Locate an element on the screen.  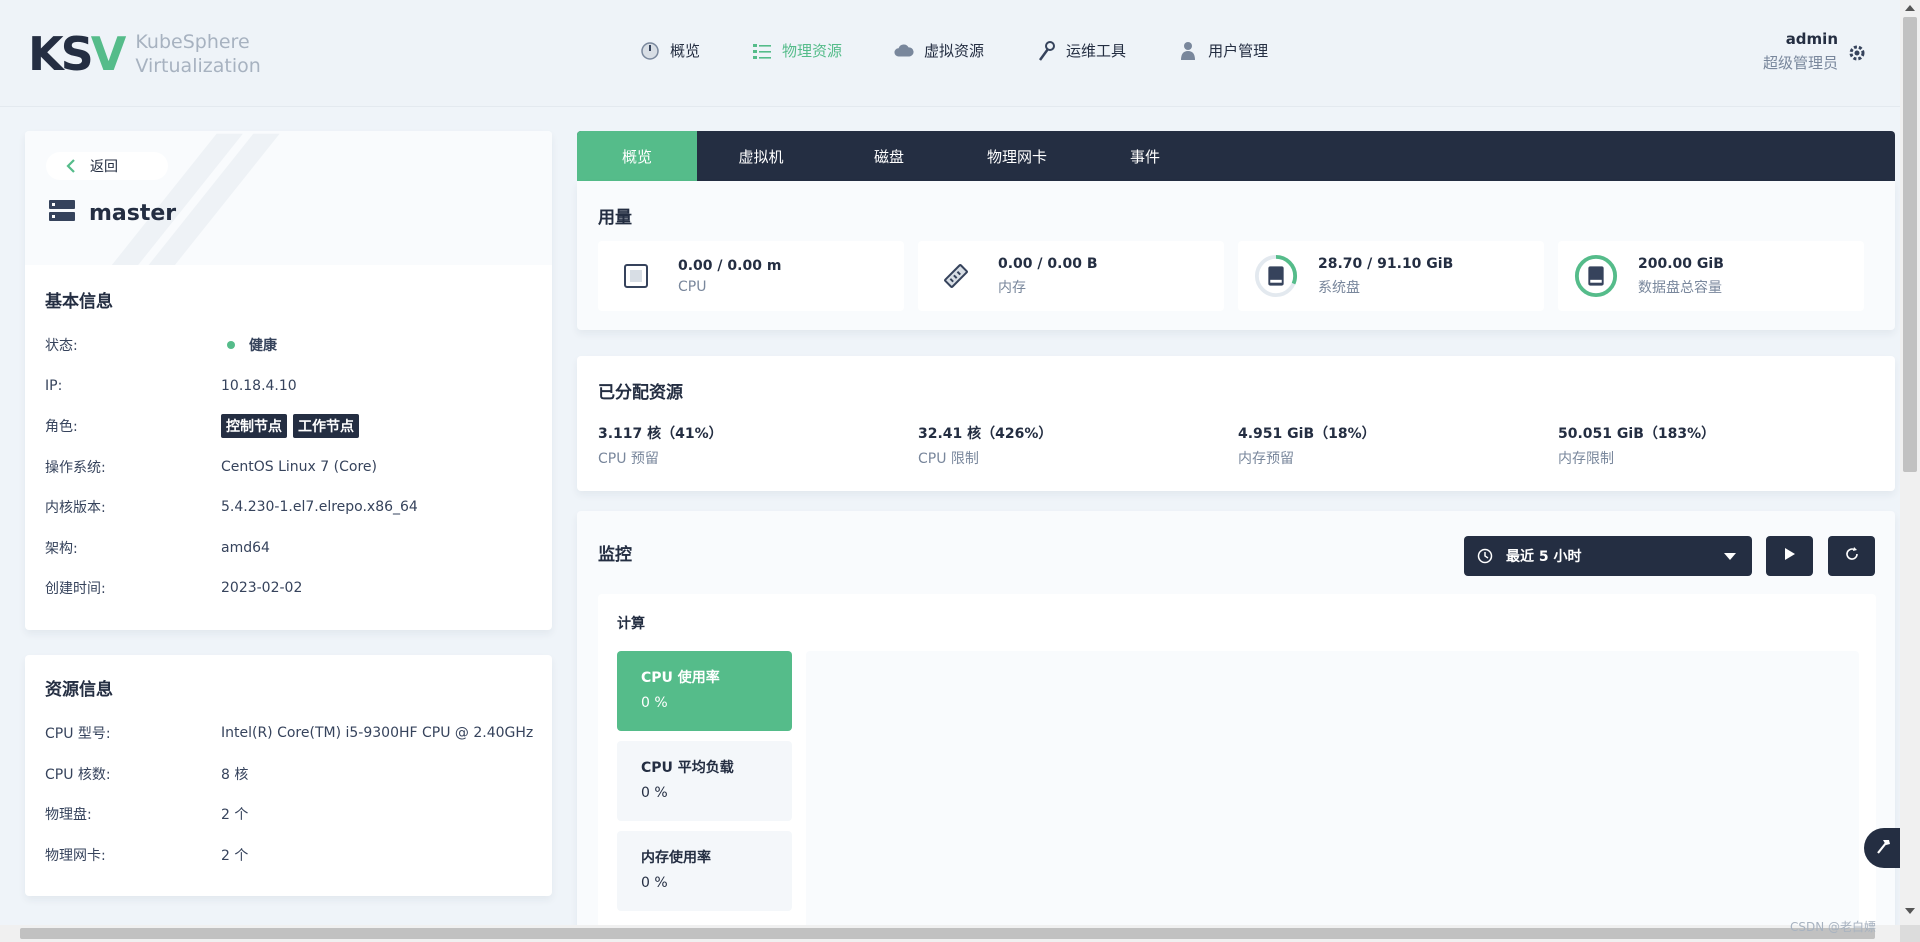
alloc-label-memory-limit: 内存限制 is located at coordinates (1586, 459).